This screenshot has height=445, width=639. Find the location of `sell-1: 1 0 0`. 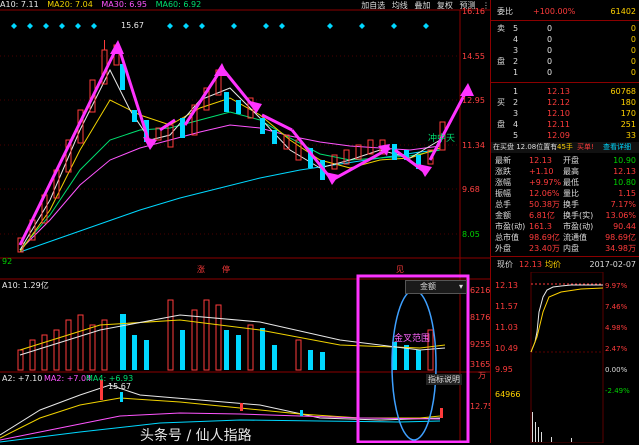

sell-1: 1 0 0 is located at coordinates (565, 72).